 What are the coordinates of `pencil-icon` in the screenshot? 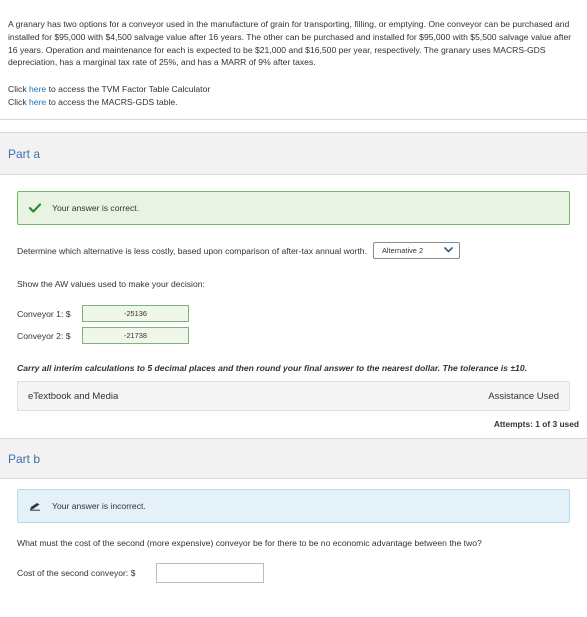 It's located at (35, 506).